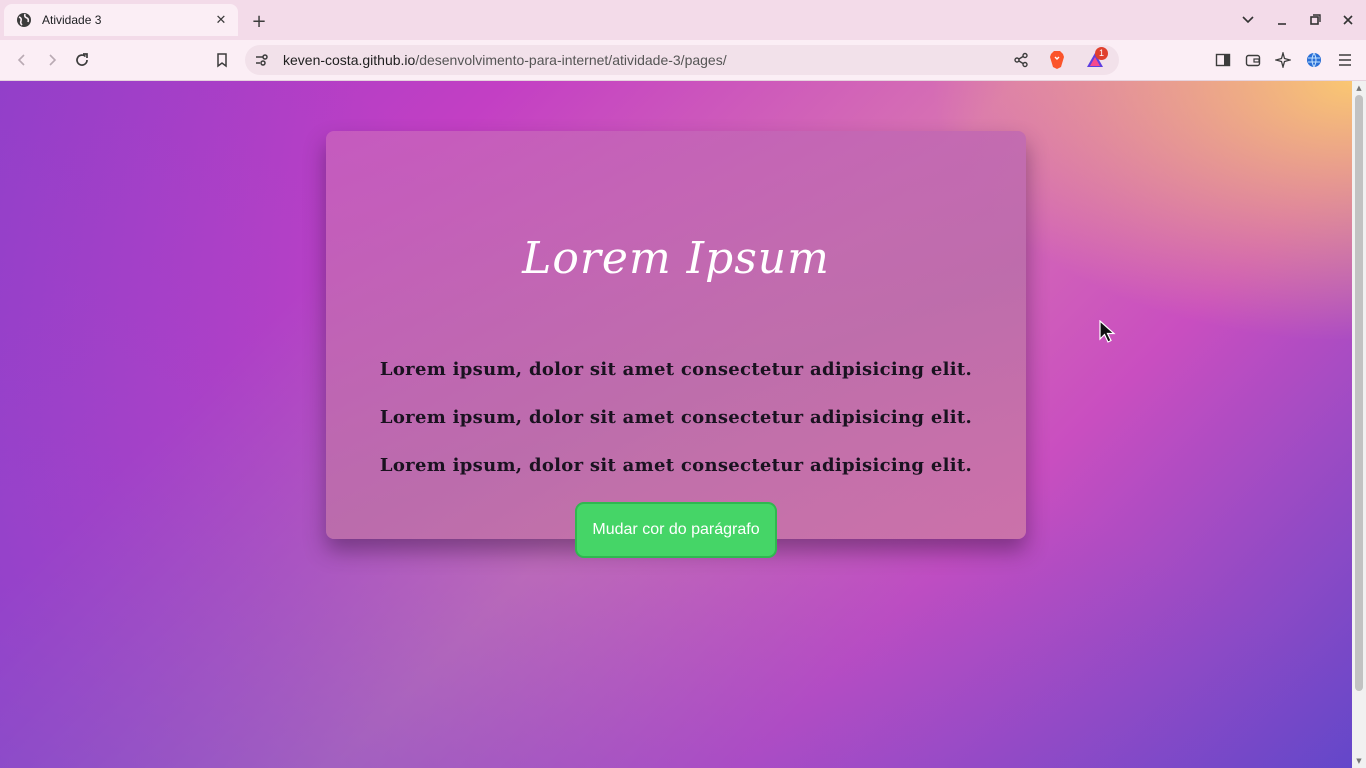 The height and width of the screenshot is (768, 1366). What do you see at coordinates (72, 20) in the screenshot?
I see `tab-title: Atividade 3` at bounding box center [72, 20].